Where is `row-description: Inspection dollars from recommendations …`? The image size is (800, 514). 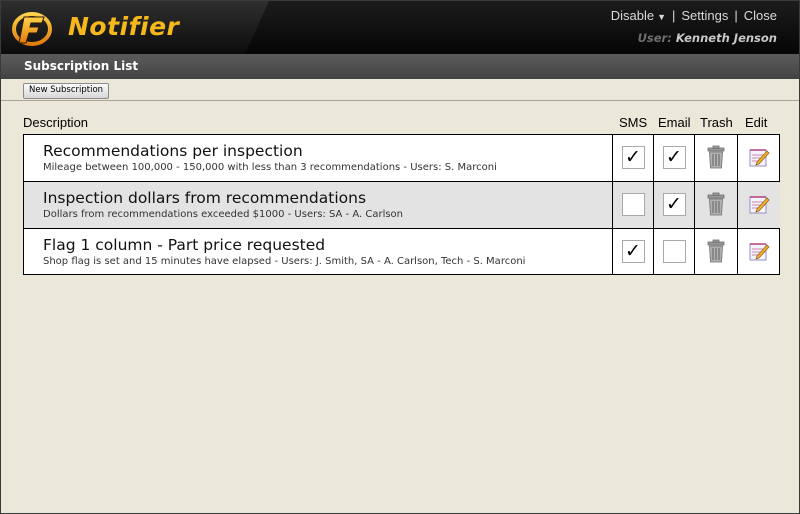
row-description: Inspection dollars from recommendations … is located at coordinates (328, 204).